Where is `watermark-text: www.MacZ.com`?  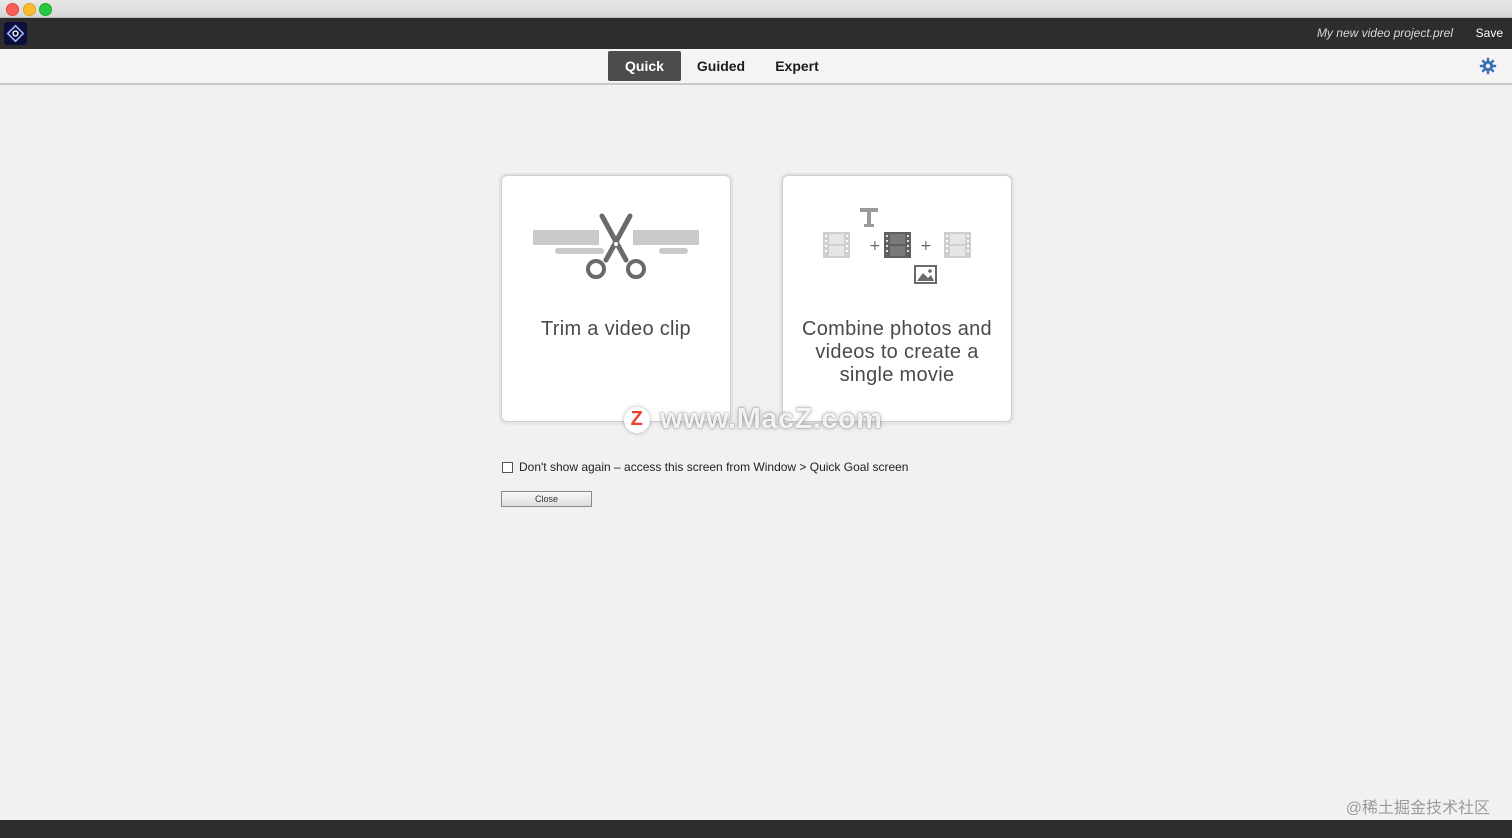
watermark-text: www.MacZ.com is located at coordinates (771, 419).